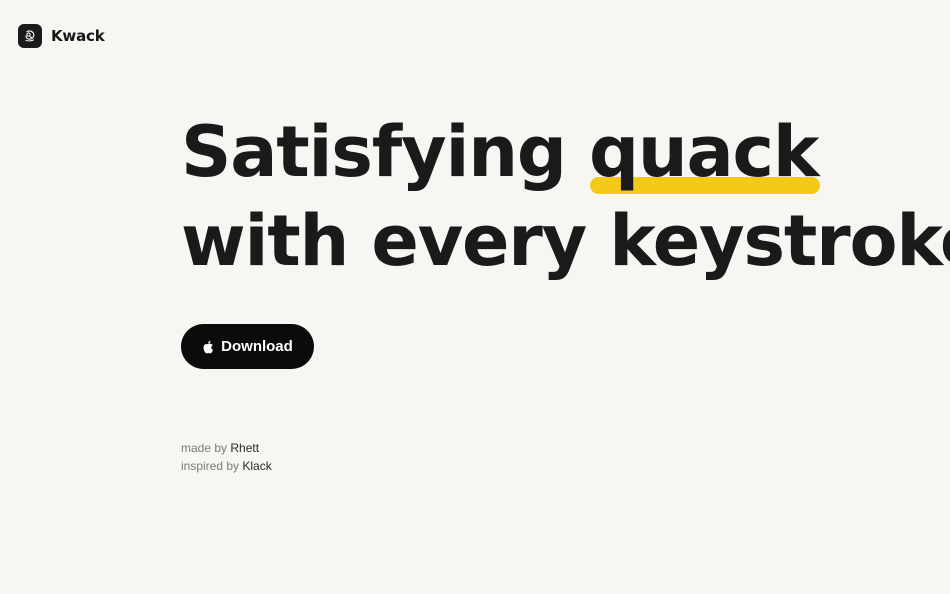 The height and width of the screenshot is (594, 950). I want to click on inspired-by-line: inspired by Klack, so click(226, 466).